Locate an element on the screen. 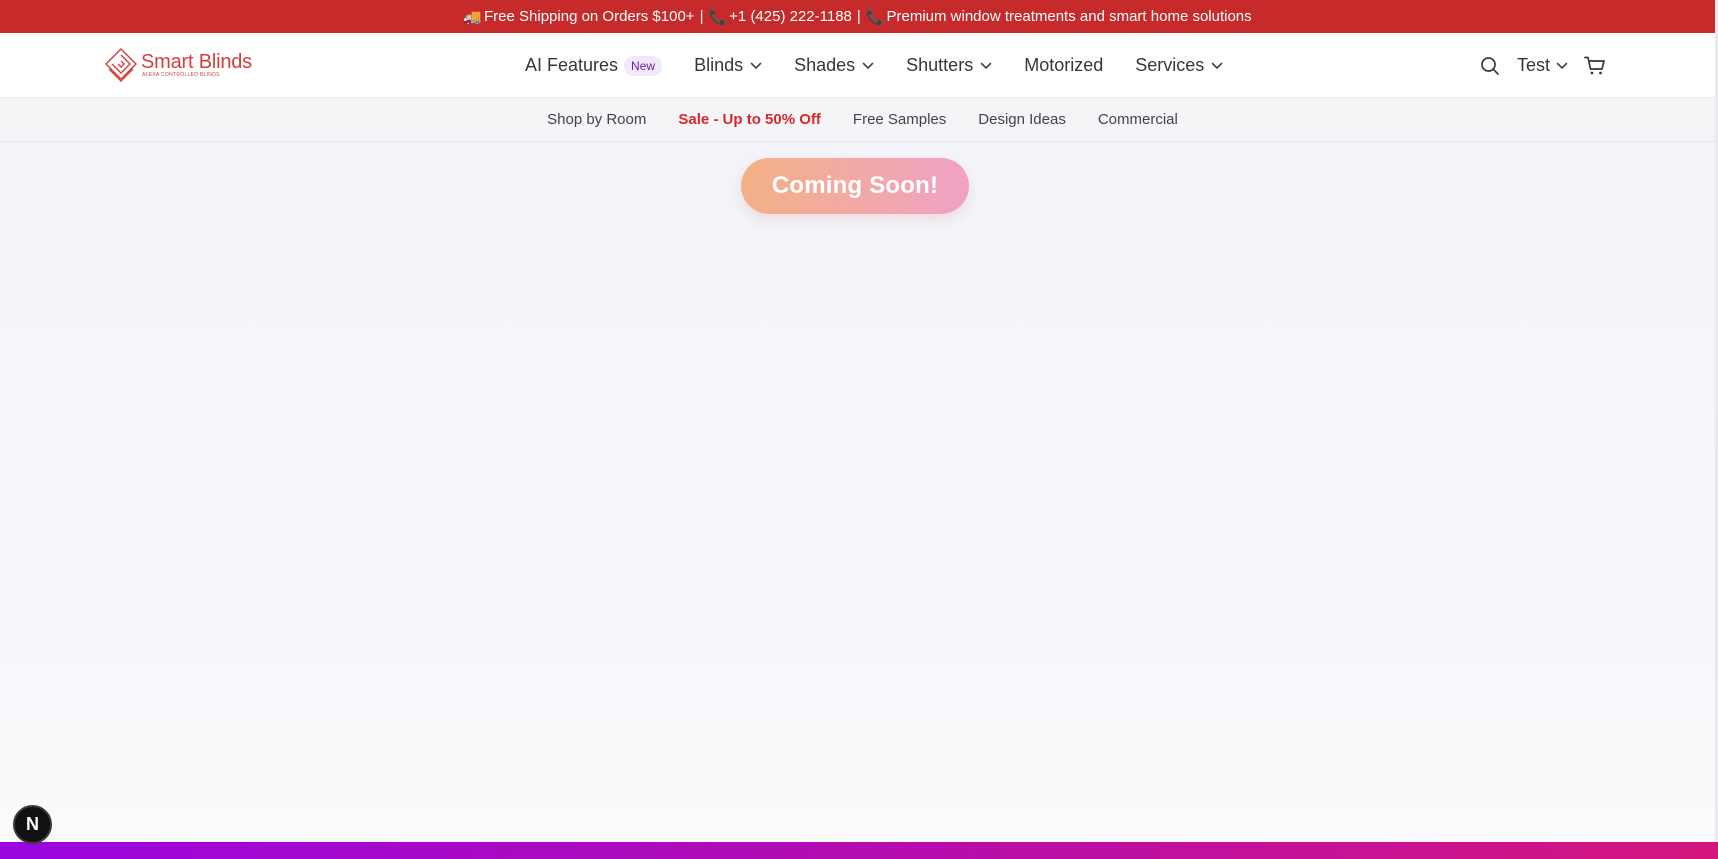  nav-blinds-label: Blinds is located at coordinates (719, 65).